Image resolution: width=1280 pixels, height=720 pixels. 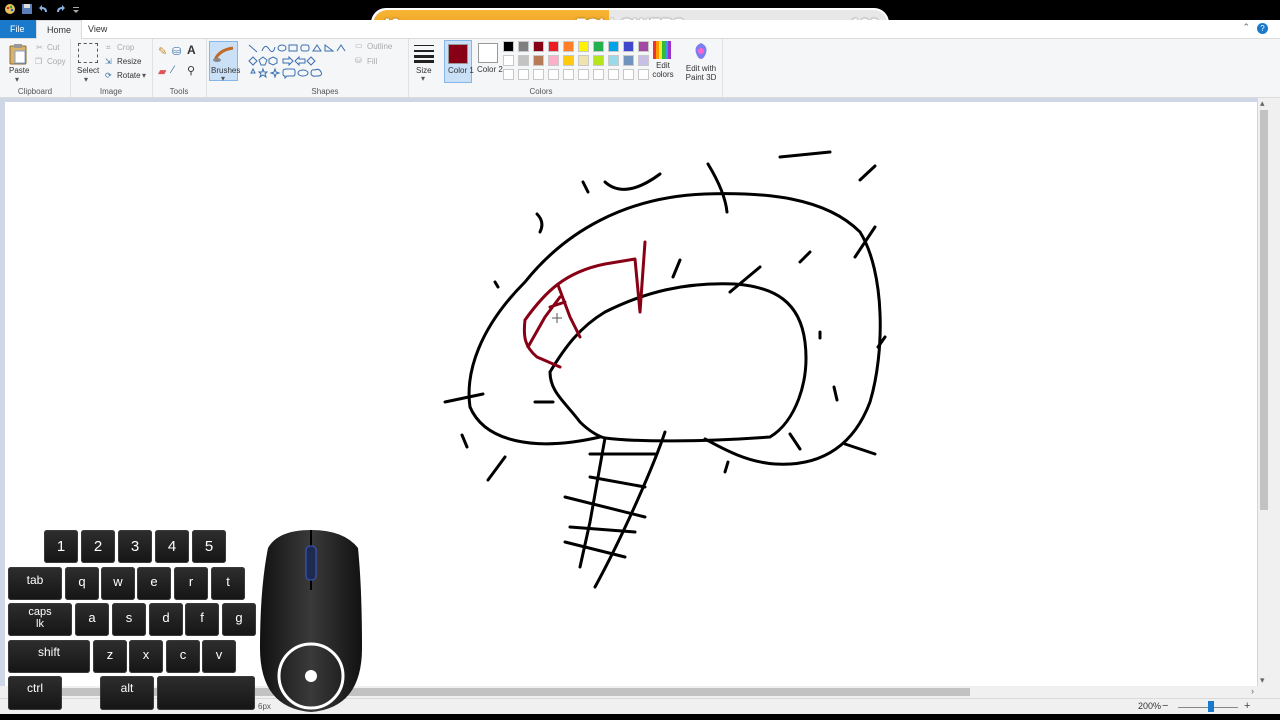 I want to click on fill-button: Fill, so click(x=372, y=61).